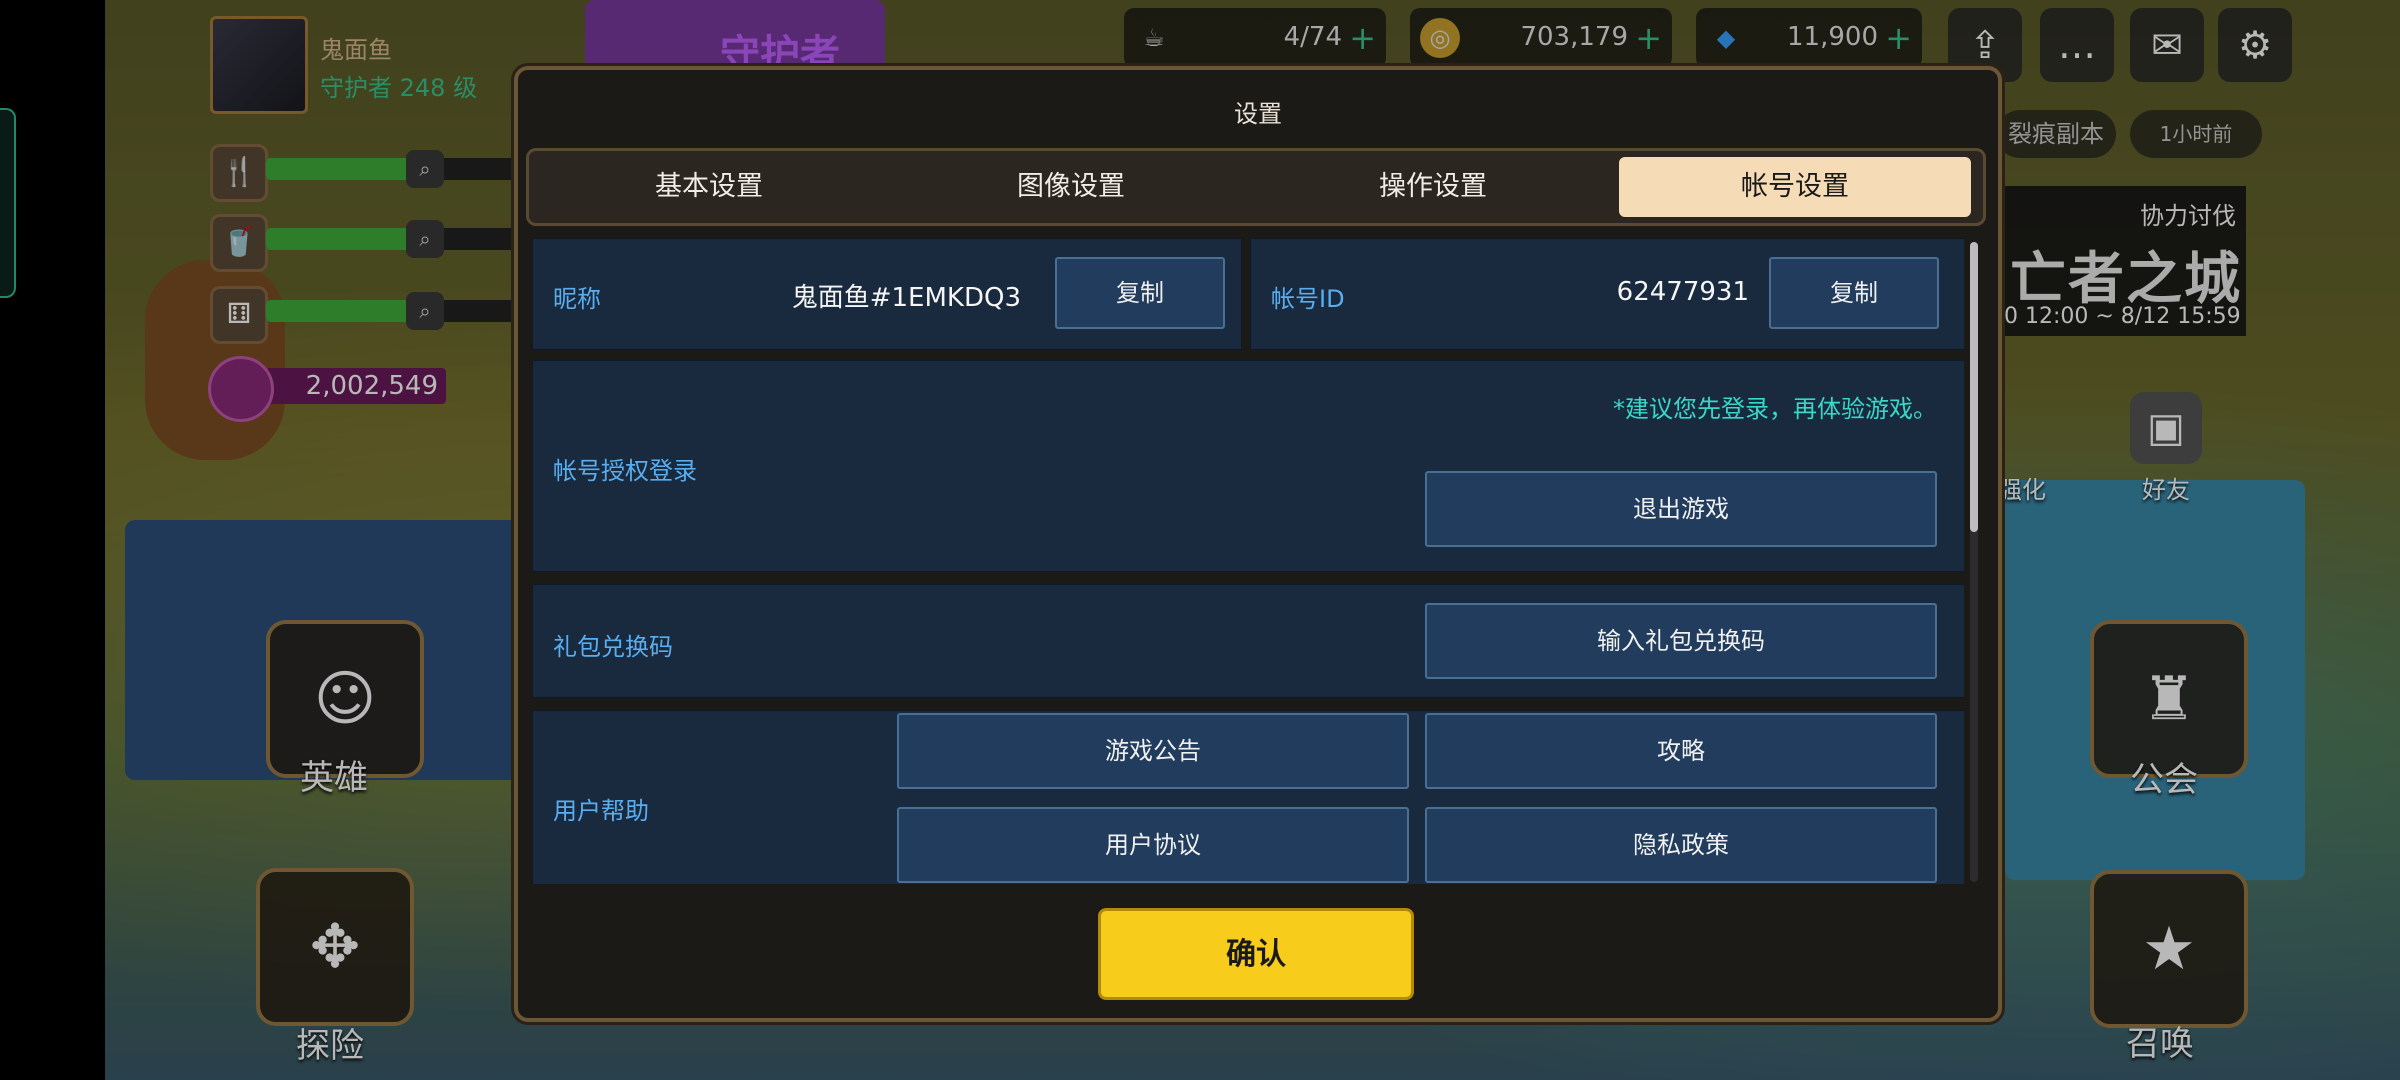 This screenshot has height=1080, width=2400. What do you see at coordinates (577, 299) in the screenshot?
I see `nickname-label: 昵称` at bounding box center [577, 299].